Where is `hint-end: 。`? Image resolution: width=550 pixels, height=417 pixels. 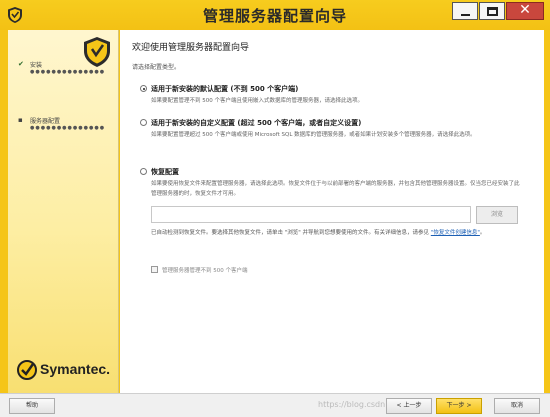 hint-end: 。 is located at coordinates (482, 233).